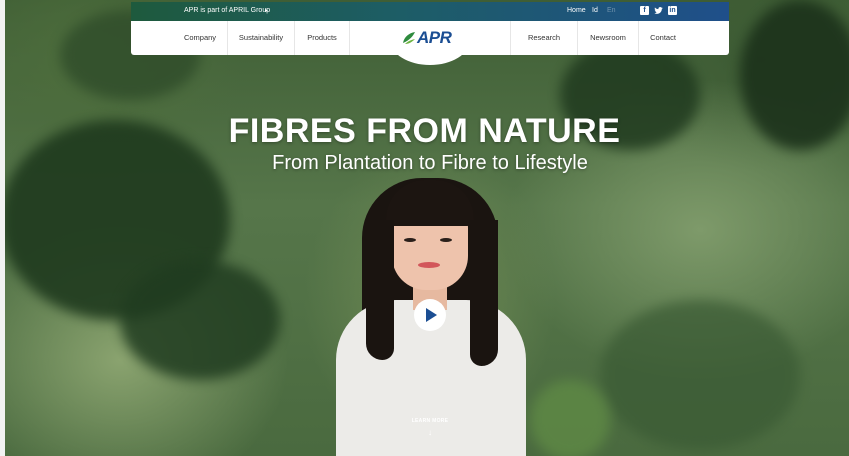 The image size is (849, 456). I want to click on language-en-link: En, so click(611, 10).